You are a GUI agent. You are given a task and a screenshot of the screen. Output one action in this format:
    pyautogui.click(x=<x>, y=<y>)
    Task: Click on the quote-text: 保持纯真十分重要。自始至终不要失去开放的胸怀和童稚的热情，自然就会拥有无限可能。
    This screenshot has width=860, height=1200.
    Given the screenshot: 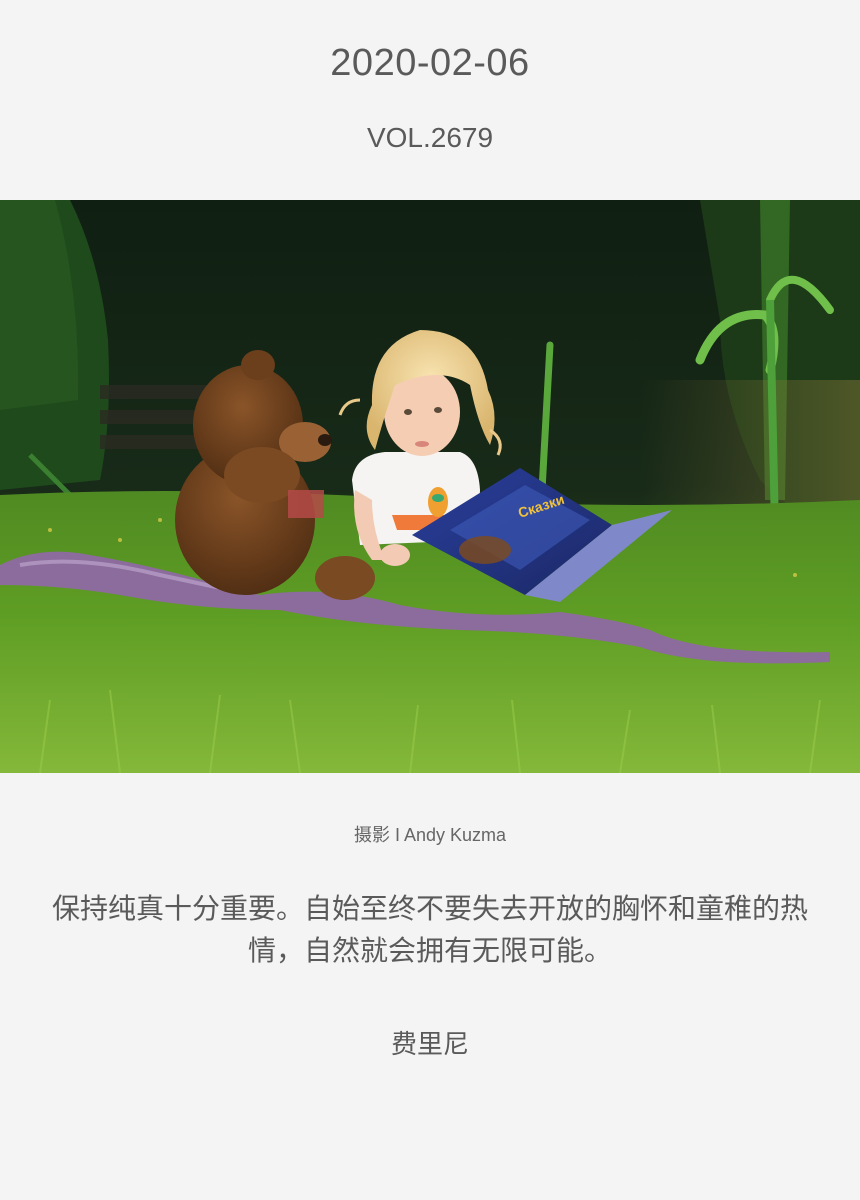 What is the action you would take?
    pyautogui.click(x=429, y=929)
    